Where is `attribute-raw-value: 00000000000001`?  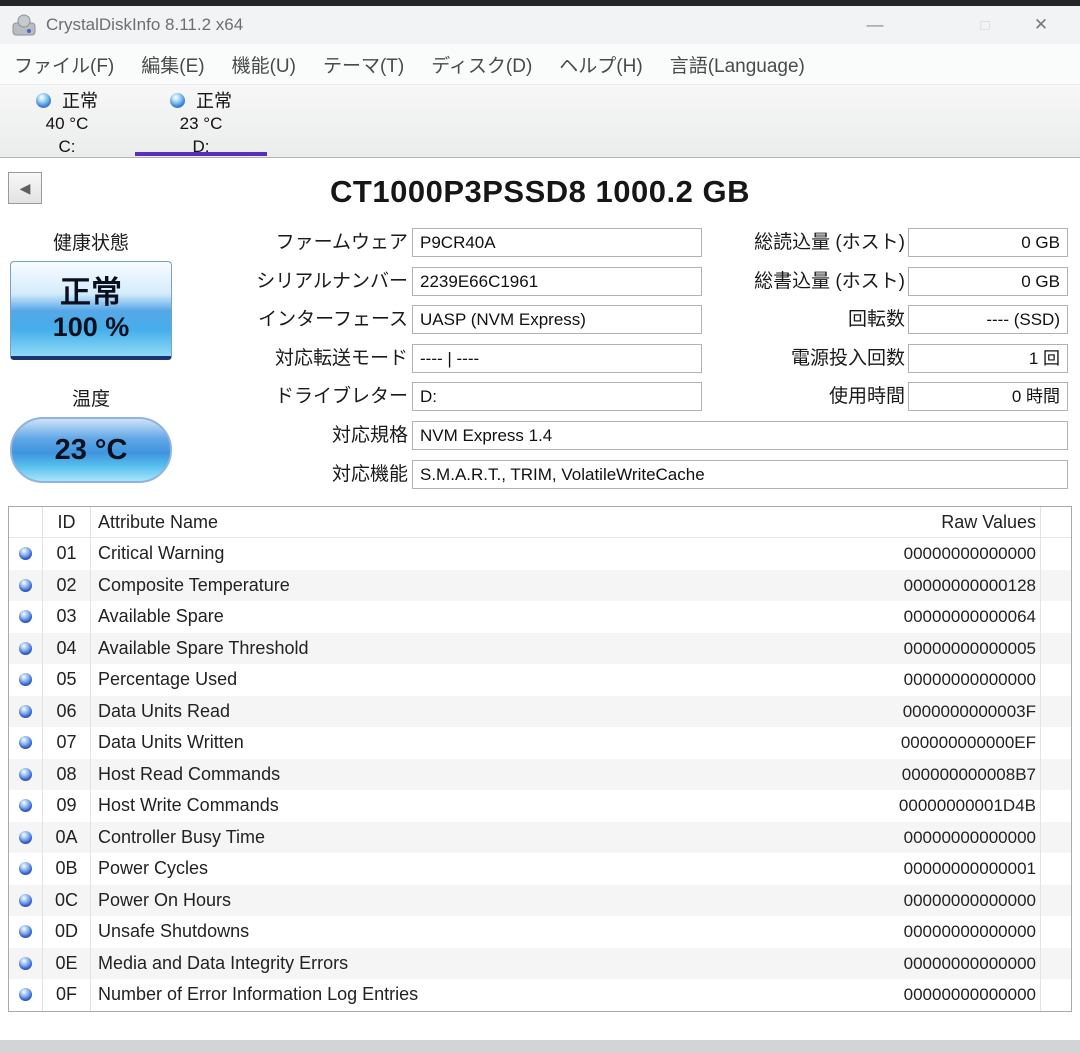 attribute-raw-value: 00000000000001 is located at coordinates (936, 869).